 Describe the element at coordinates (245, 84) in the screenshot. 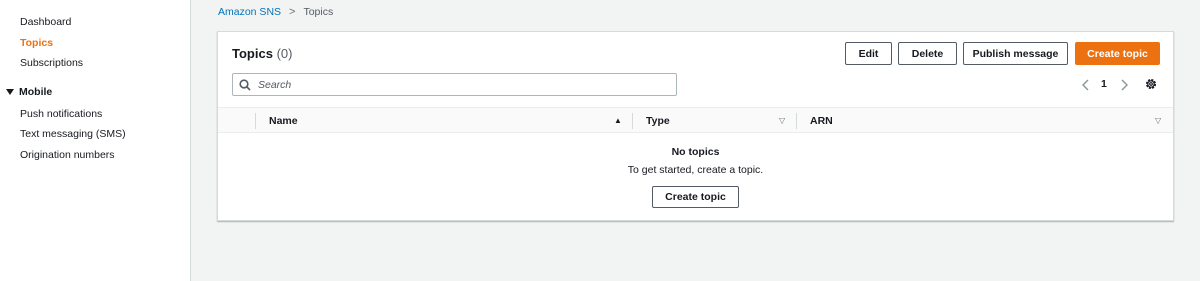

I see `search-icon` at that location.